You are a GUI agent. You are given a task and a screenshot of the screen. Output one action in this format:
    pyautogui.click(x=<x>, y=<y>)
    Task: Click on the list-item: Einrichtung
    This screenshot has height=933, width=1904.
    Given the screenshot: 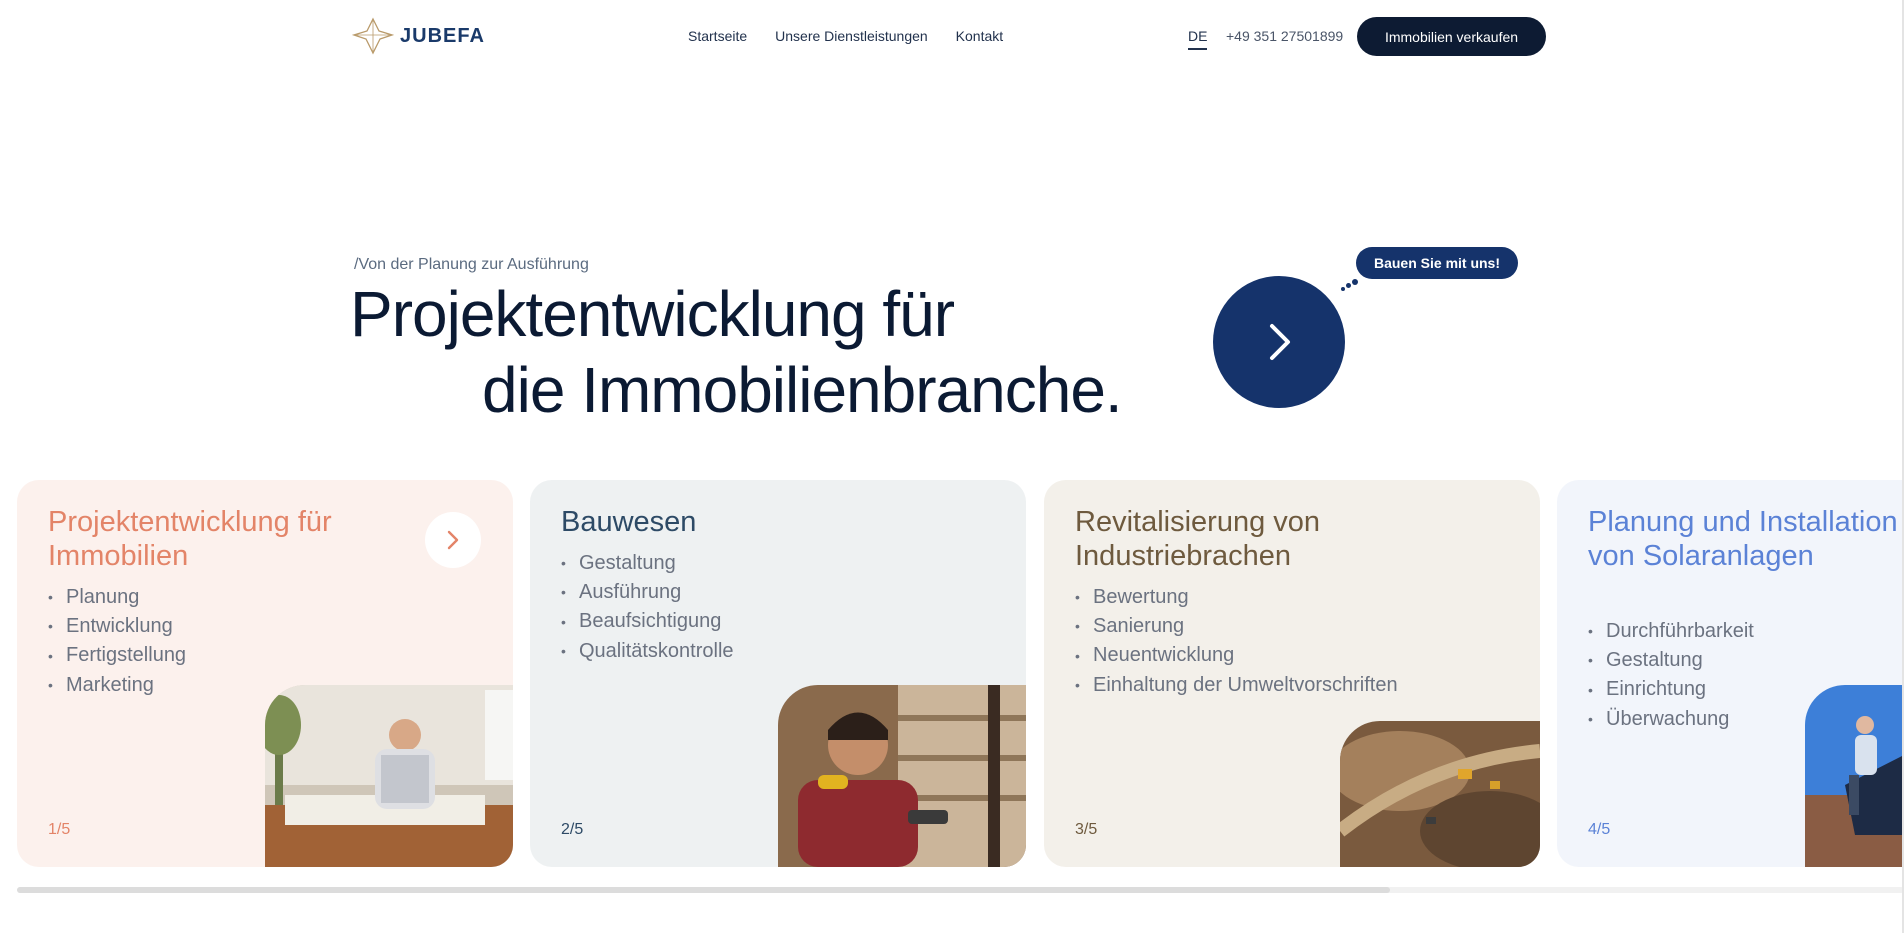 What is the action you would take?
    pyautogui.click(x=1671, y=689)
    